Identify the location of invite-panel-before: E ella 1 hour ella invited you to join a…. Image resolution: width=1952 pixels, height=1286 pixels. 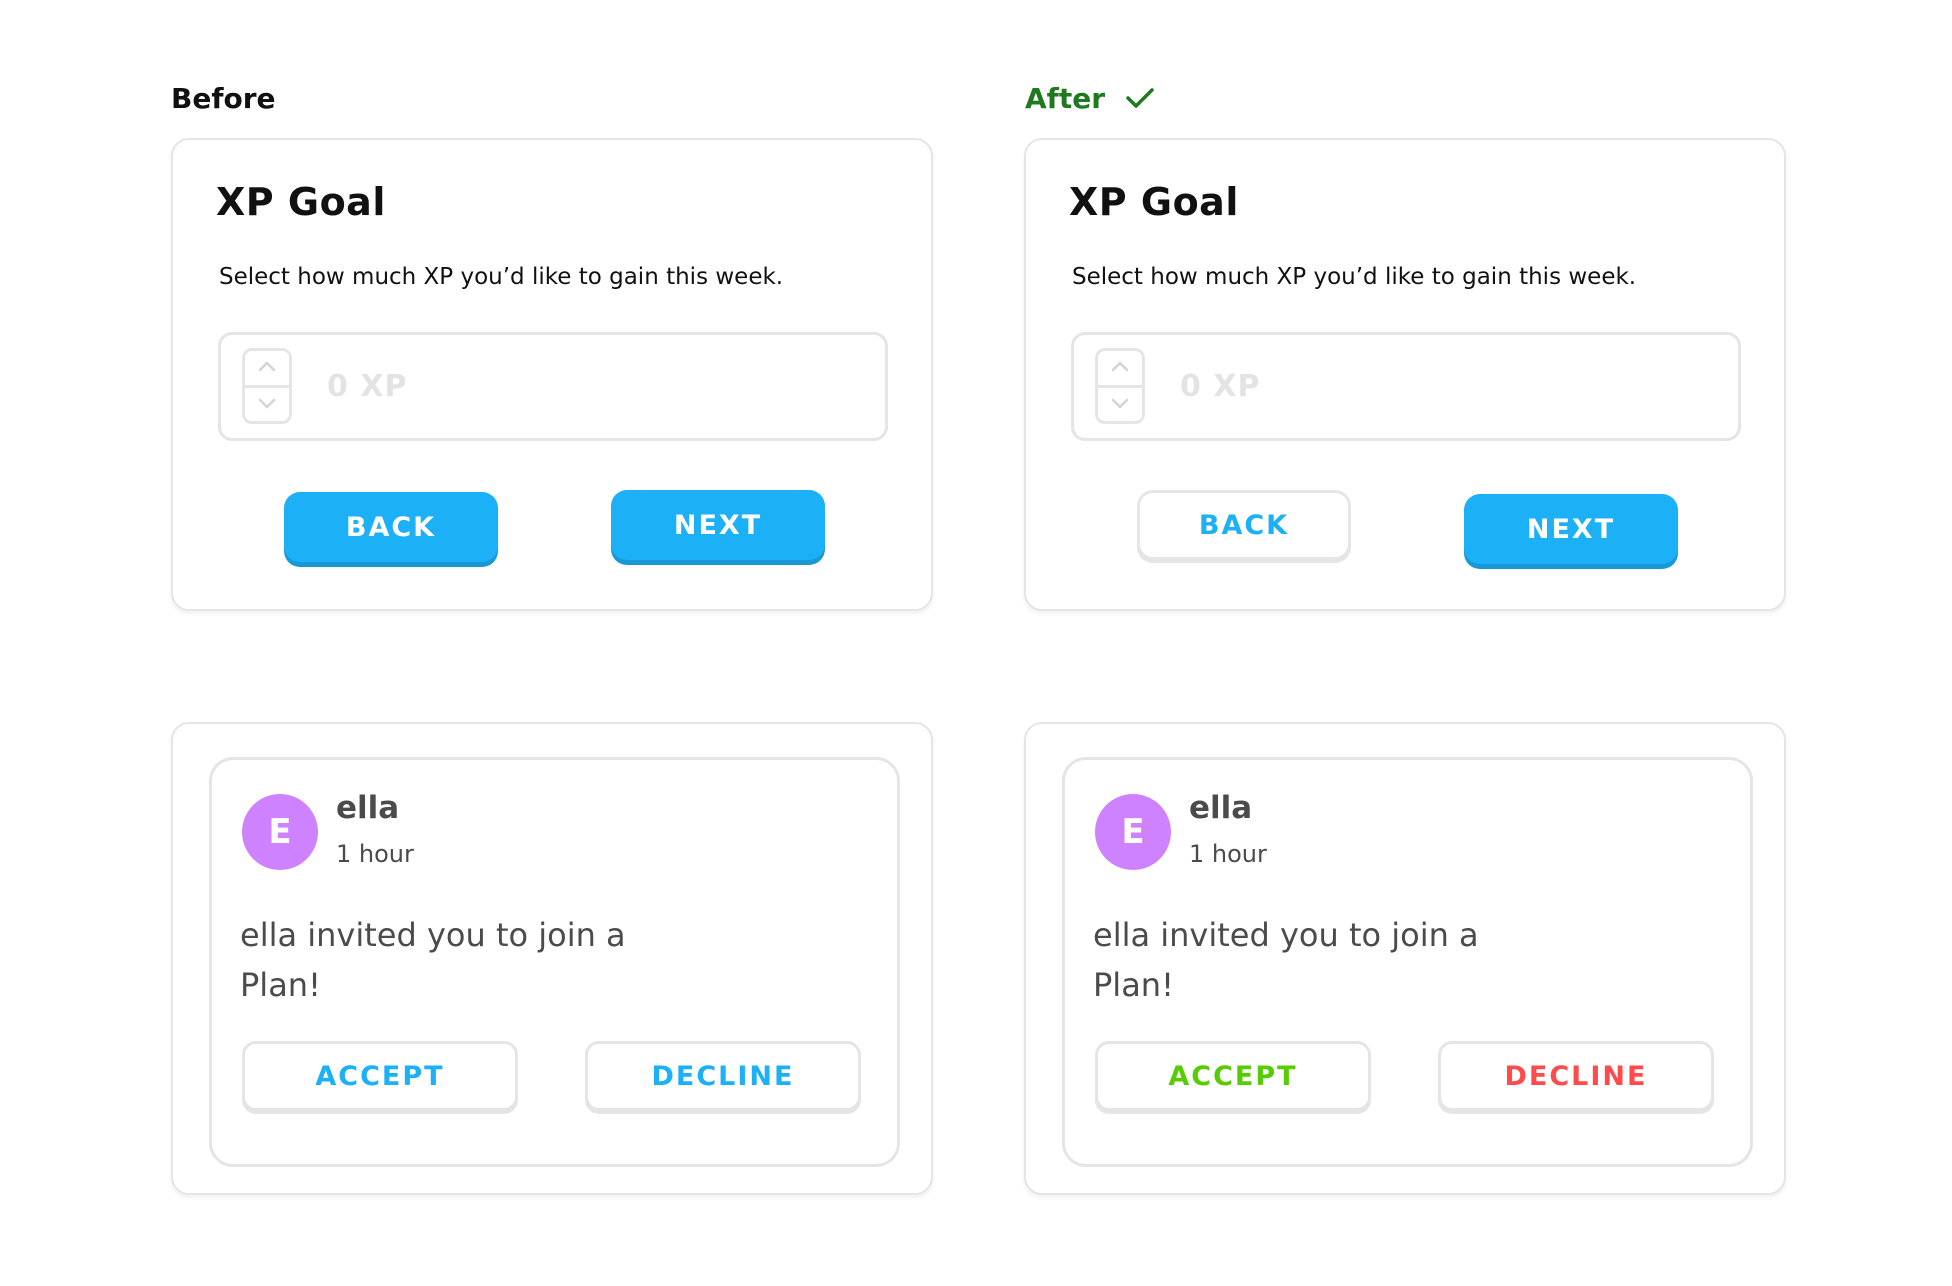
(552, 958).